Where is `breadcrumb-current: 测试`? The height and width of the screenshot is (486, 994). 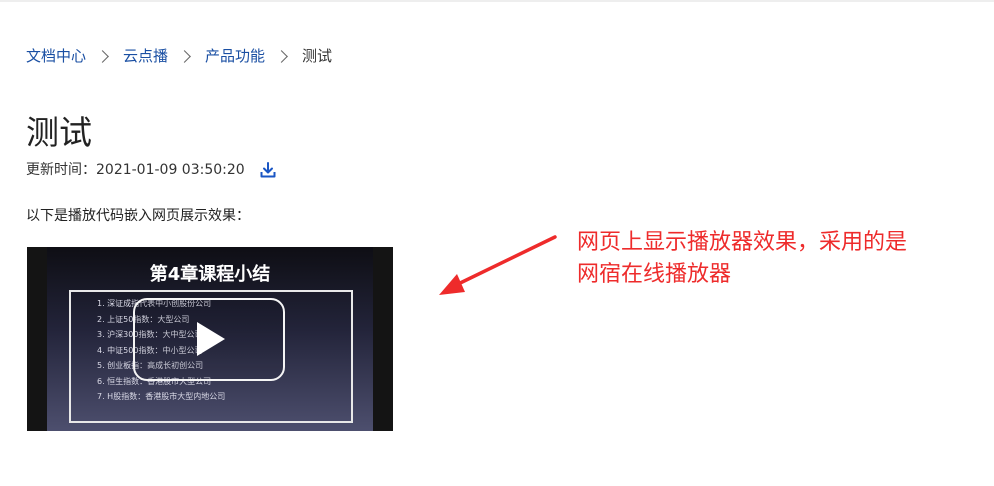
breadcrumb-current: 测试 is located at coordinates (317, 56).